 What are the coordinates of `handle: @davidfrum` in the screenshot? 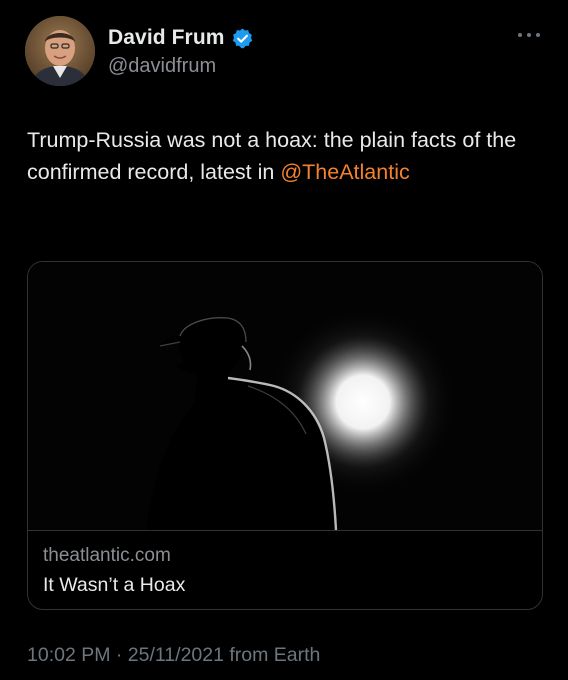 It's located at (181, 66).